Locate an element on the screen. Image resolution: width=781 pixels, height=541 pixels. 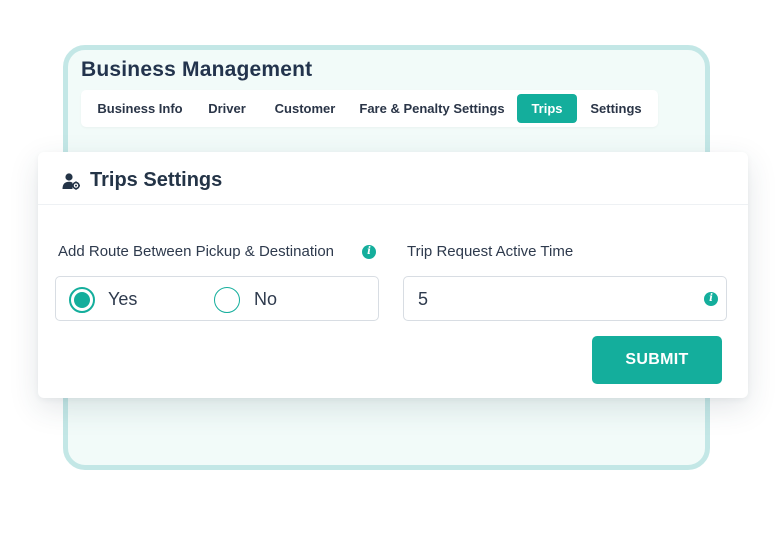
tab-fare-penalty-settings: Fare & Penalty Settings is located at coordinates (432, 108).